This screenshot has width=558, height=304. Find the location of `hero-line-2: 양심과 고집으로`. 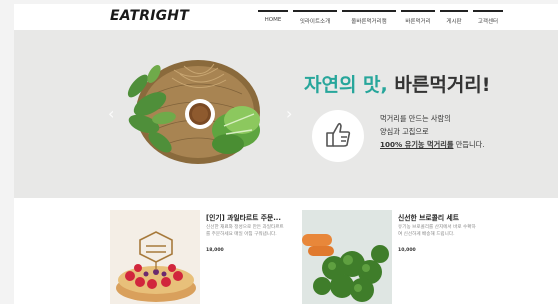

hero-line-2: 양심과 고집으로 is located at coordinates (404, 131).